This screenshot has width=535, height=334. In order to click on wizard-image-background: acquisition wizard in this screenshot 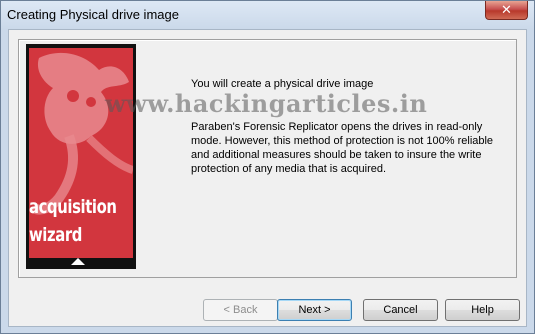, I will do `click(81, 153)`.